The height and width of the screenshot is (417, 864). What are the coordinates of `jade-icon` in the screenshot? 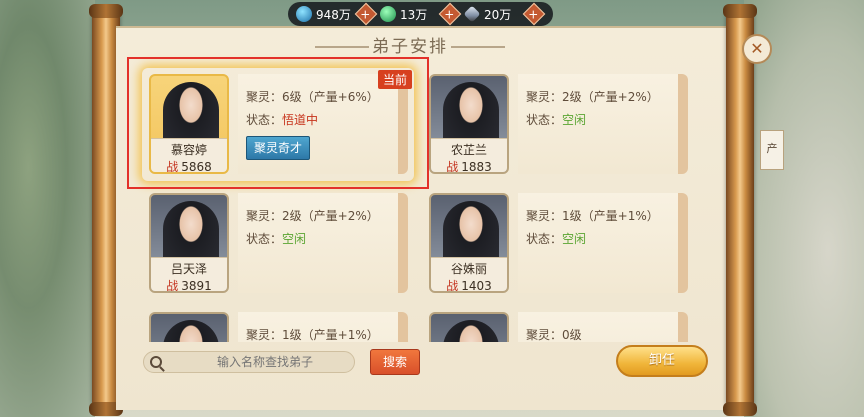 It's located at (388, 14).